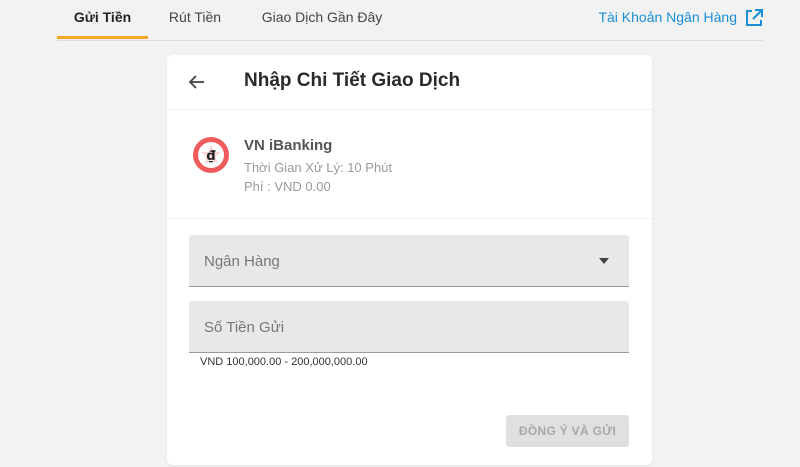 The image size is (800, 467). Describe the element at coordinates (604, 261) in the screenshot. I see `caret-down-icon` at that location.